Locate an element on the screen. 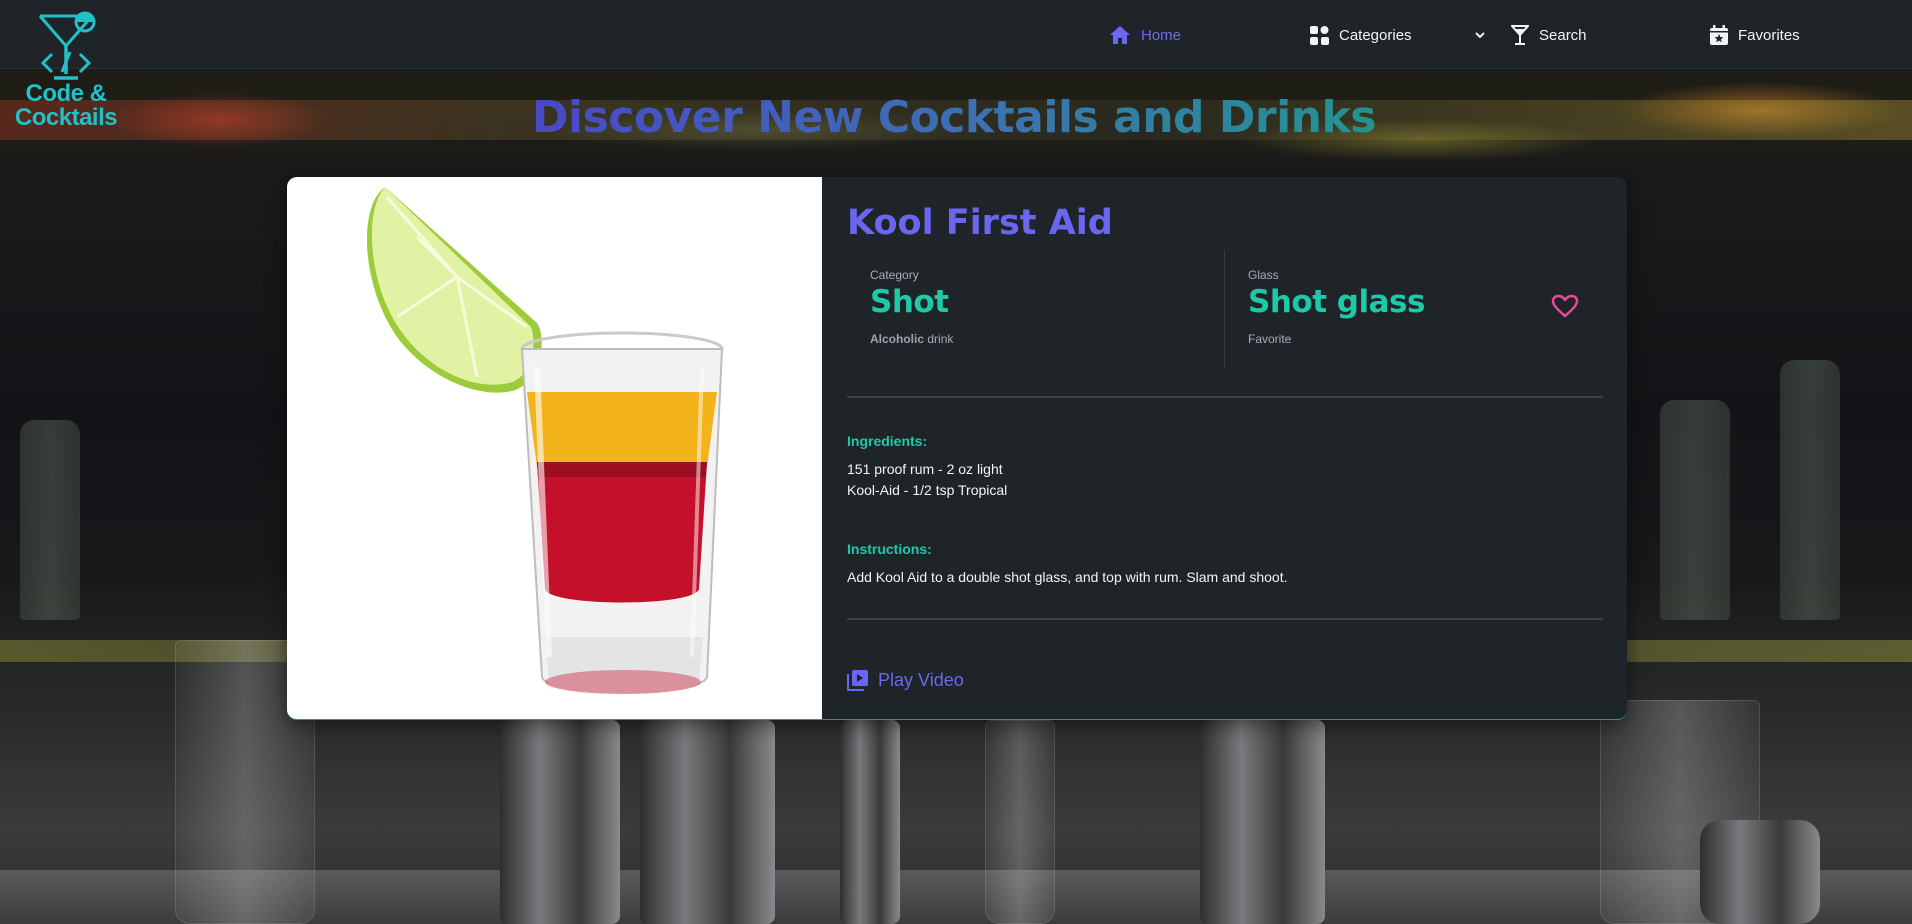  home-icon is located at coordinates (1120, 35).